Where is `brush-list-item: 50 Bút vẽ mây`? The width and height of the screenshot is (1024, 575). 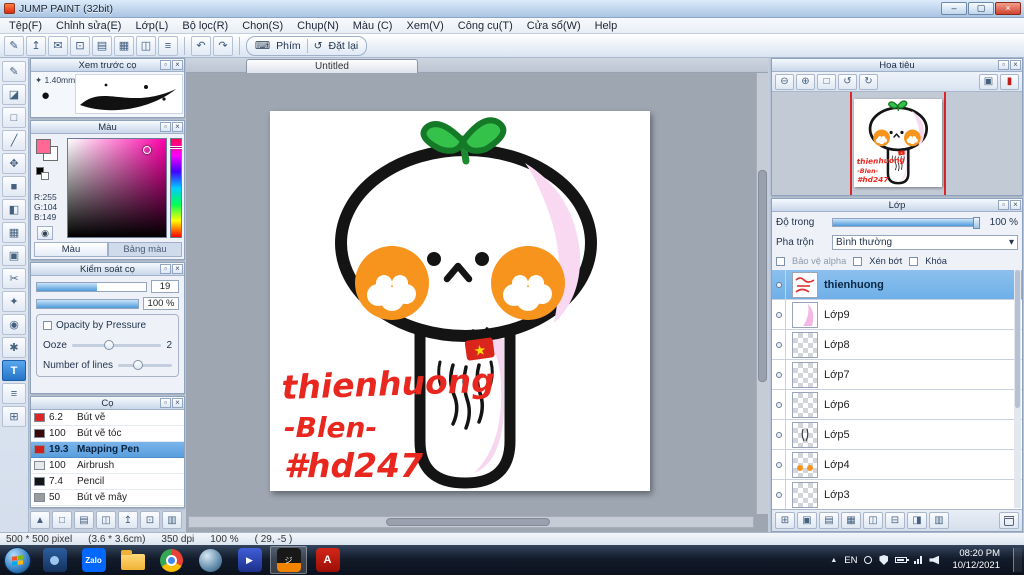 brush-list-item: 50 Bút vẽ mây is located at coordinates (107, 498).